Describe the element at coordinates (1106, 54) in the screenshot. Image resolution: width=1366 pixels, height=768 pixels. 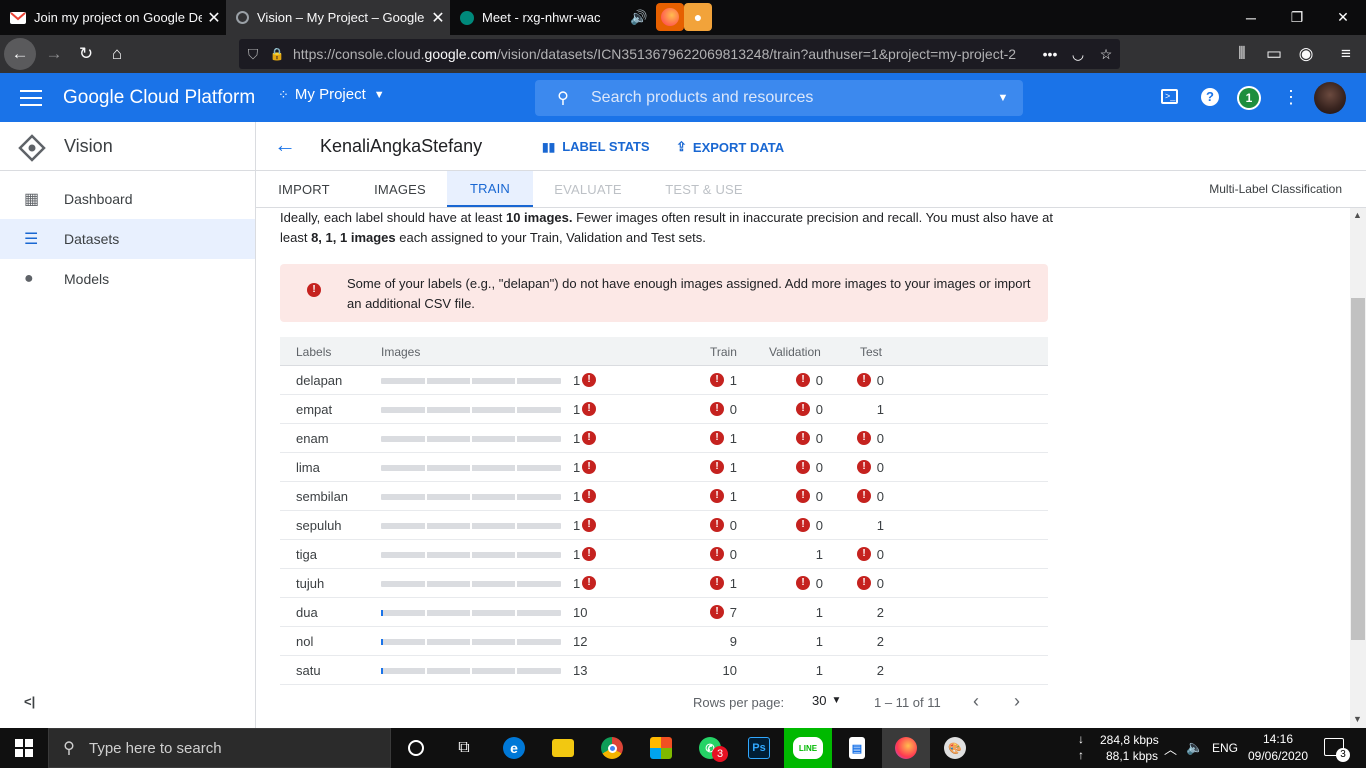
I see `bookmark-star-icon: ☆` at that location.